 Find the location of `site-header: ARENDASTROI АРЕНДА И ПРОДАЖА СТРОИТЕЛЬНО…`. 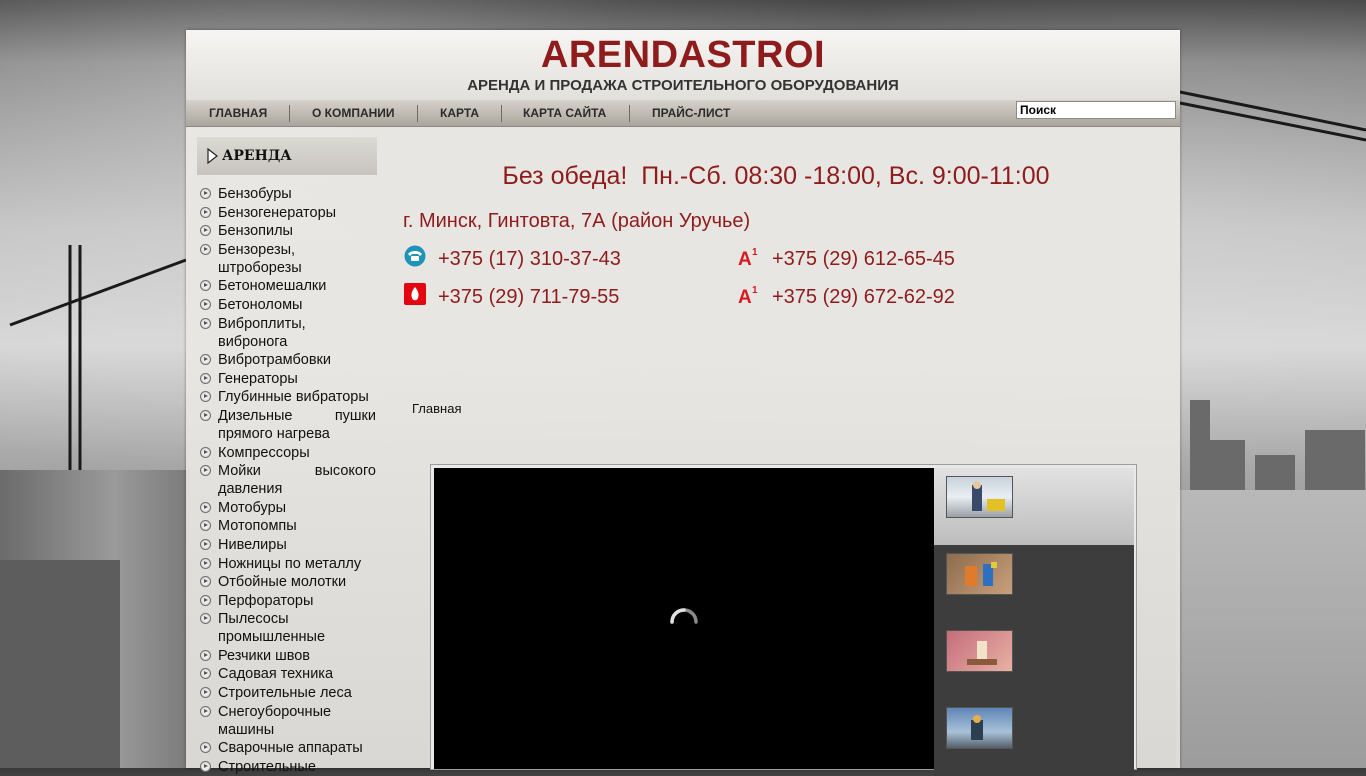

site-header: ARENDASTROI АРЕНДА И ПРОДАЖА СТРОИТЕЛЬНО… is located at coordinates (683, 65).